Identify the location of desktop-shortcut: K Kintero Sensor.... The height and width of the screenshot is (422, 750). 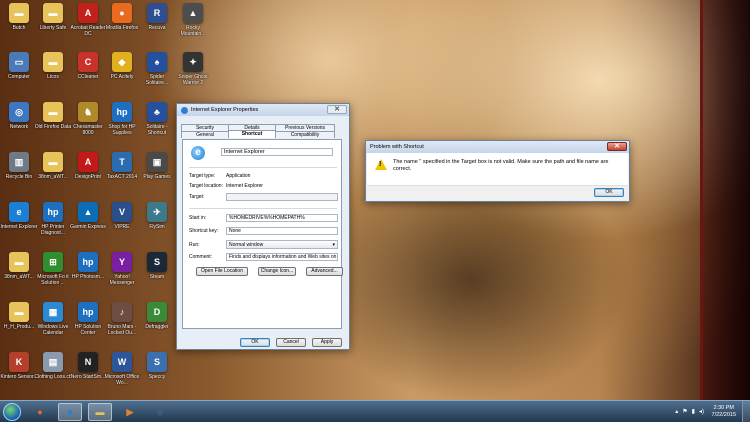
(19, 374).